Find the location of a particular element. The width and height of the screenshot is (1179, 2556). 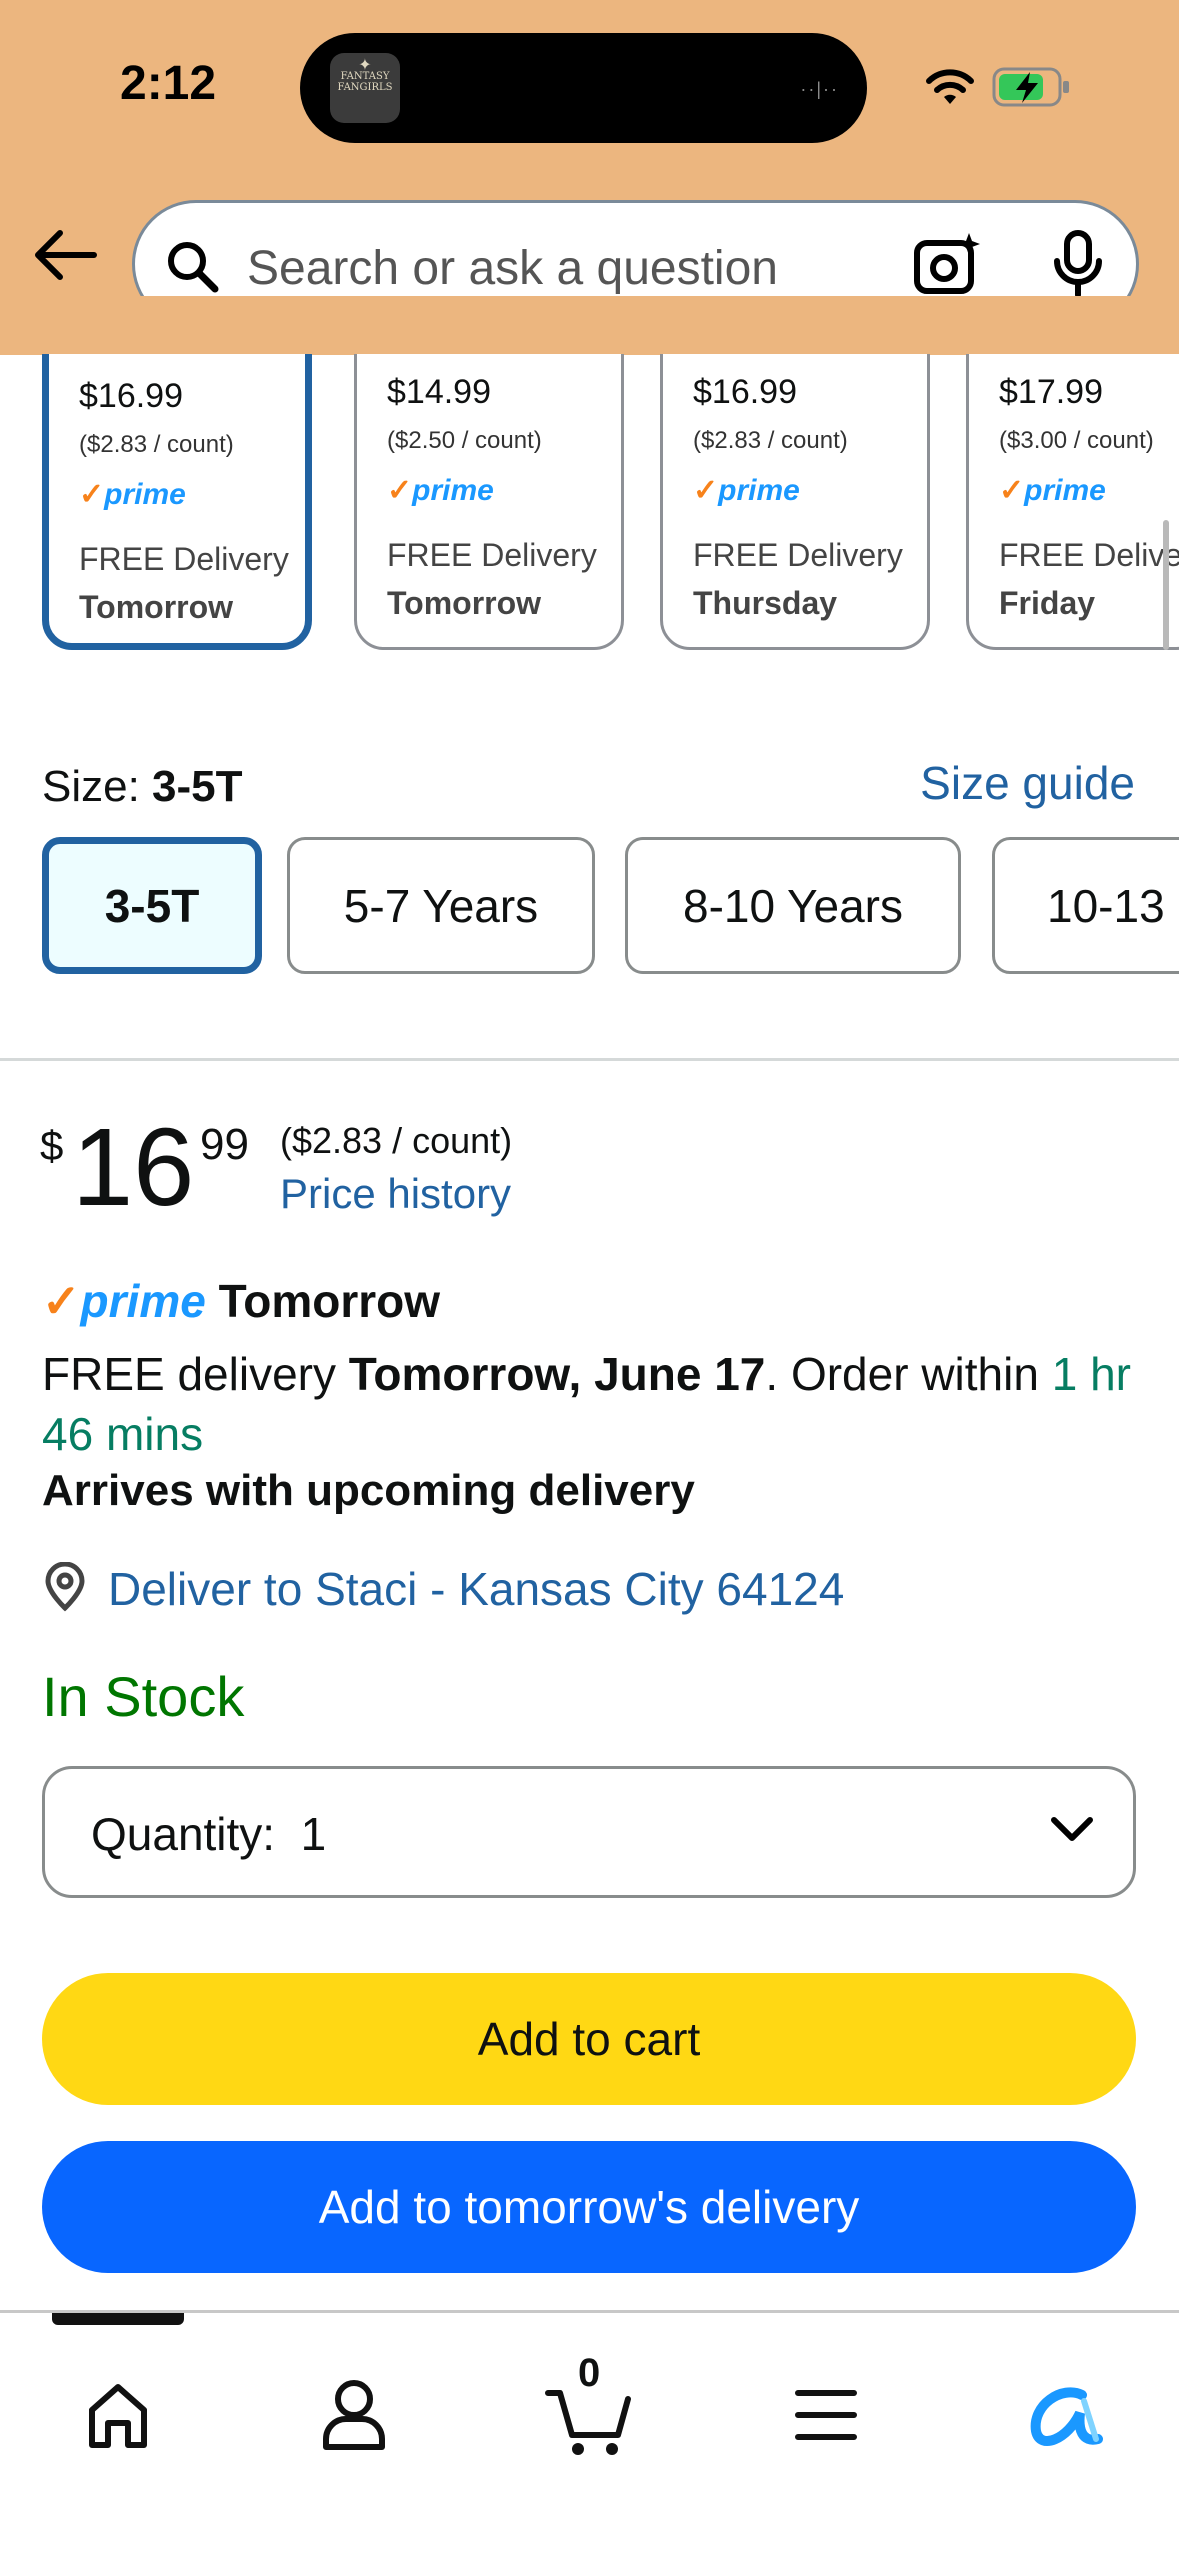

cart-tab: 0 is located at coordinates (590, 2408).